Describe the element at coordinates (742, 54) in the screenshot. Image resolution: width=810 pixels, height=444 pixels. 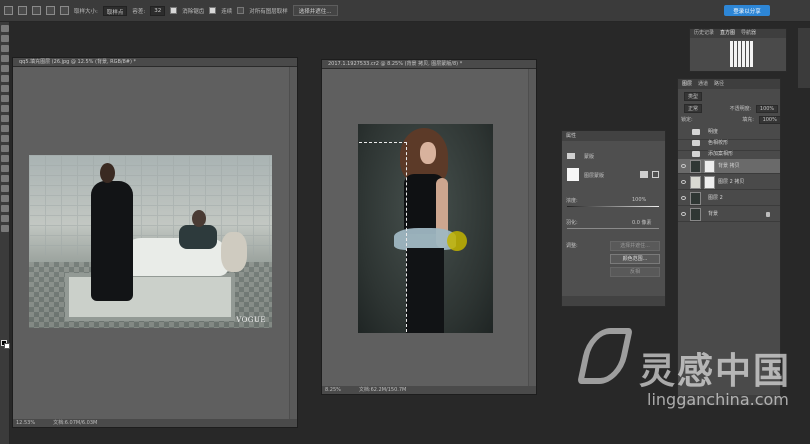
I see `histogram-graph` at that location.